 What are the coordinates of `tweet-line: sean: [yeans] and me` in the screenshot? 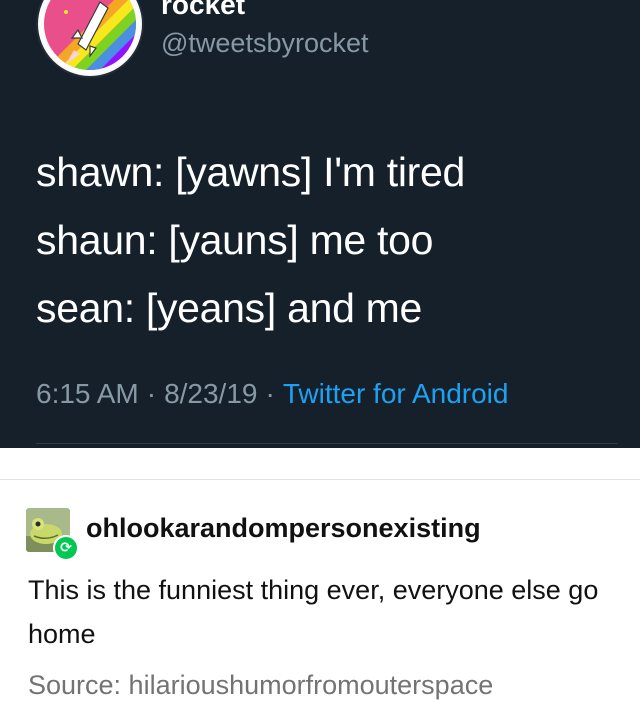 It's located at (229, 308).